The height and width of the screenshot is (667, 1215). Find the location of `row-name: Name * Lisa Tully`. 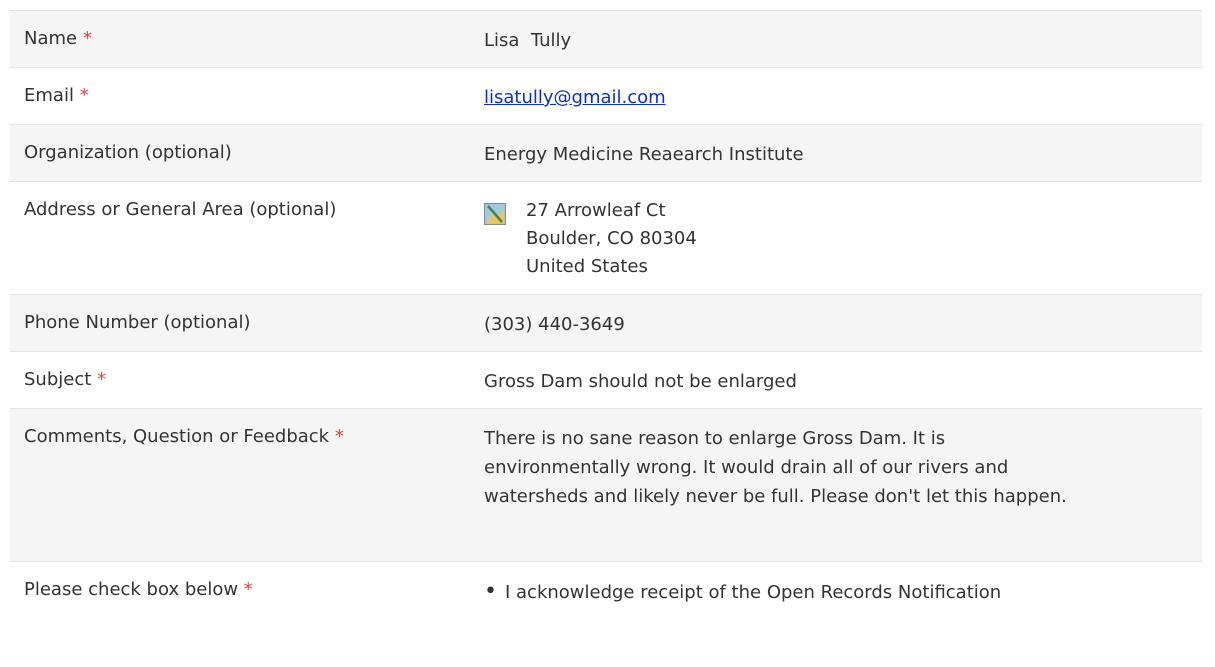

row-name: Name * Lisa Tully is located at coordinates (606, 38).